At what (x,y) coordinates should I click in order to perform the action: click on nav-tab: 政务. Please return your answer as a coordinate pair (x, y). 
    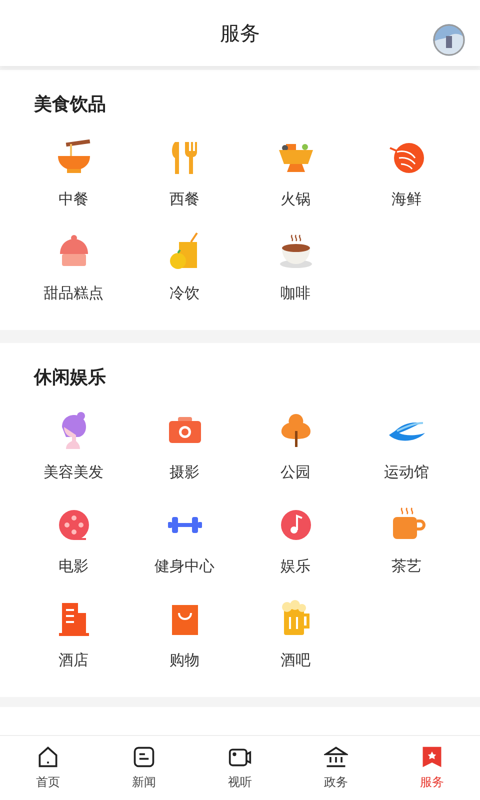
    Looking at the image, I should click on (336, 768).